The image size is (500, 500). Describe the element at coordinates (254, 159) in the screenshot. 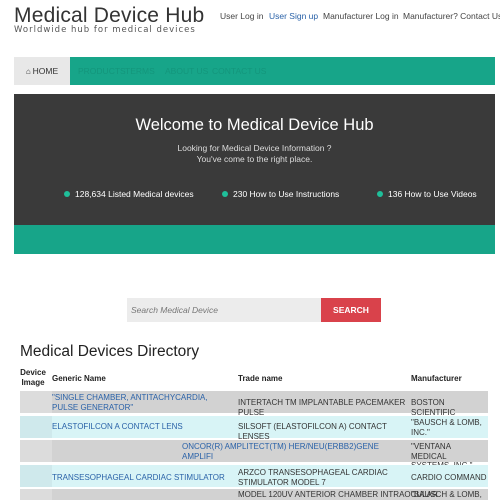

I see `hero-subtitle-line2: You've come to the right place.` at that location.